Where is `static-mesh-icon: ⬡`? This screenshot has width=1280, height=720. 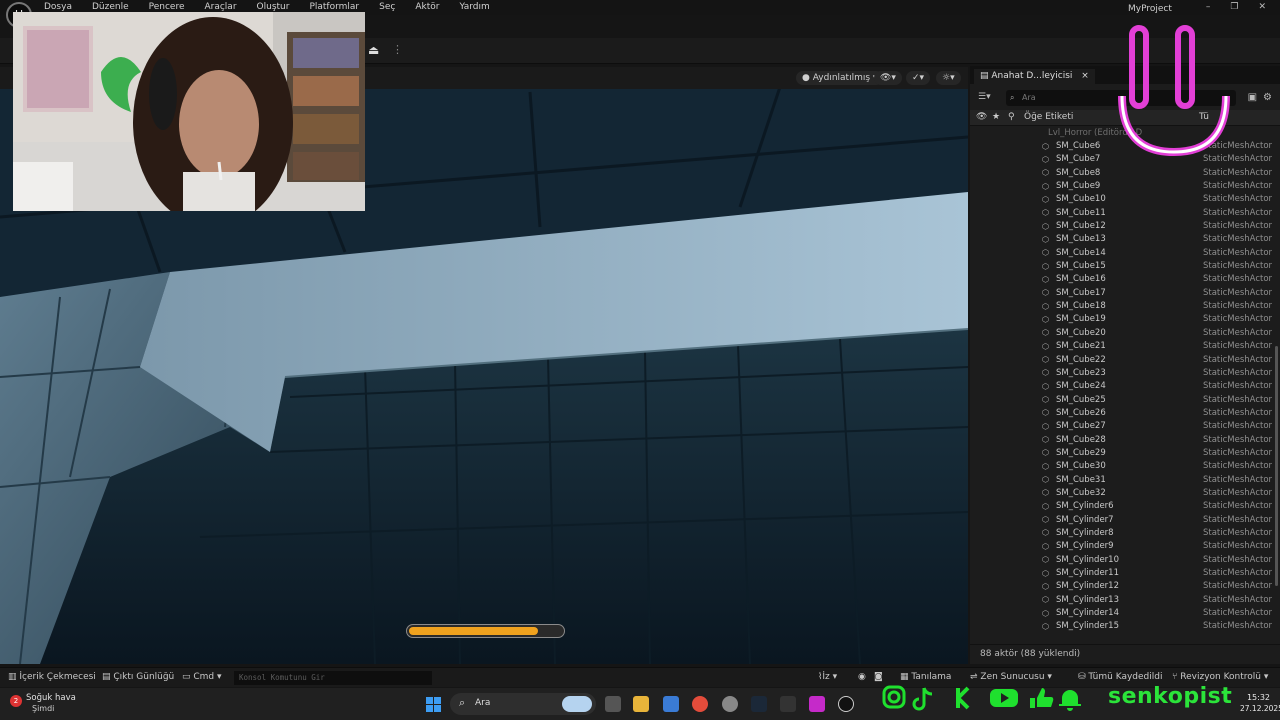
static-mesh-icon: ⬡ is located at coordinates (1045, 626).